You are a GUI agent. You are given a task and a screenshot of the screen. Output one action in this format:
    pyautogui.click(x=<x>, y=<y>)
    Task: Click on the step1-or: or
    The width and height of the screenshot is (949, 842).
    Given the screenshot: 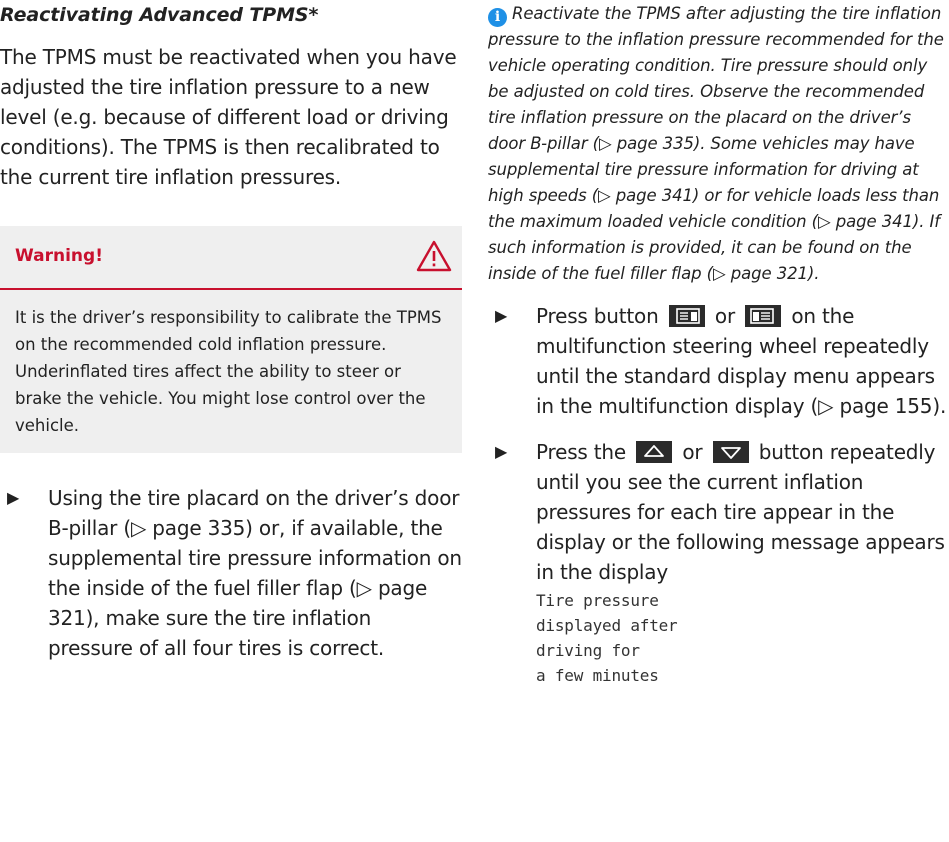 What is the action you would take?
    pyautogui.click(x=724, y=316)
    